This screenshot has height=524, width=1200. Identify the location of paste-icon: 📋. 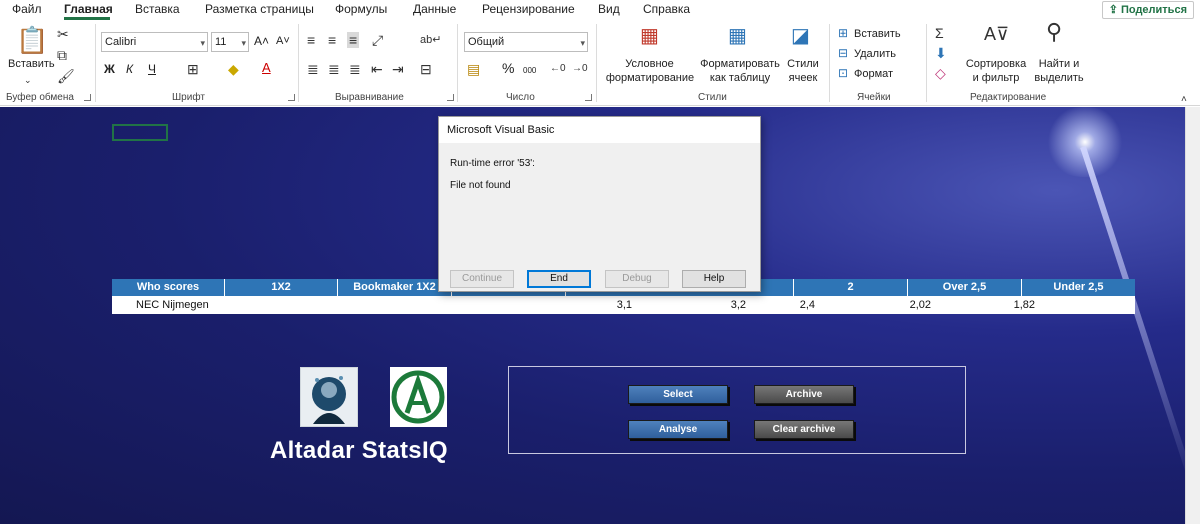
(32, 40).